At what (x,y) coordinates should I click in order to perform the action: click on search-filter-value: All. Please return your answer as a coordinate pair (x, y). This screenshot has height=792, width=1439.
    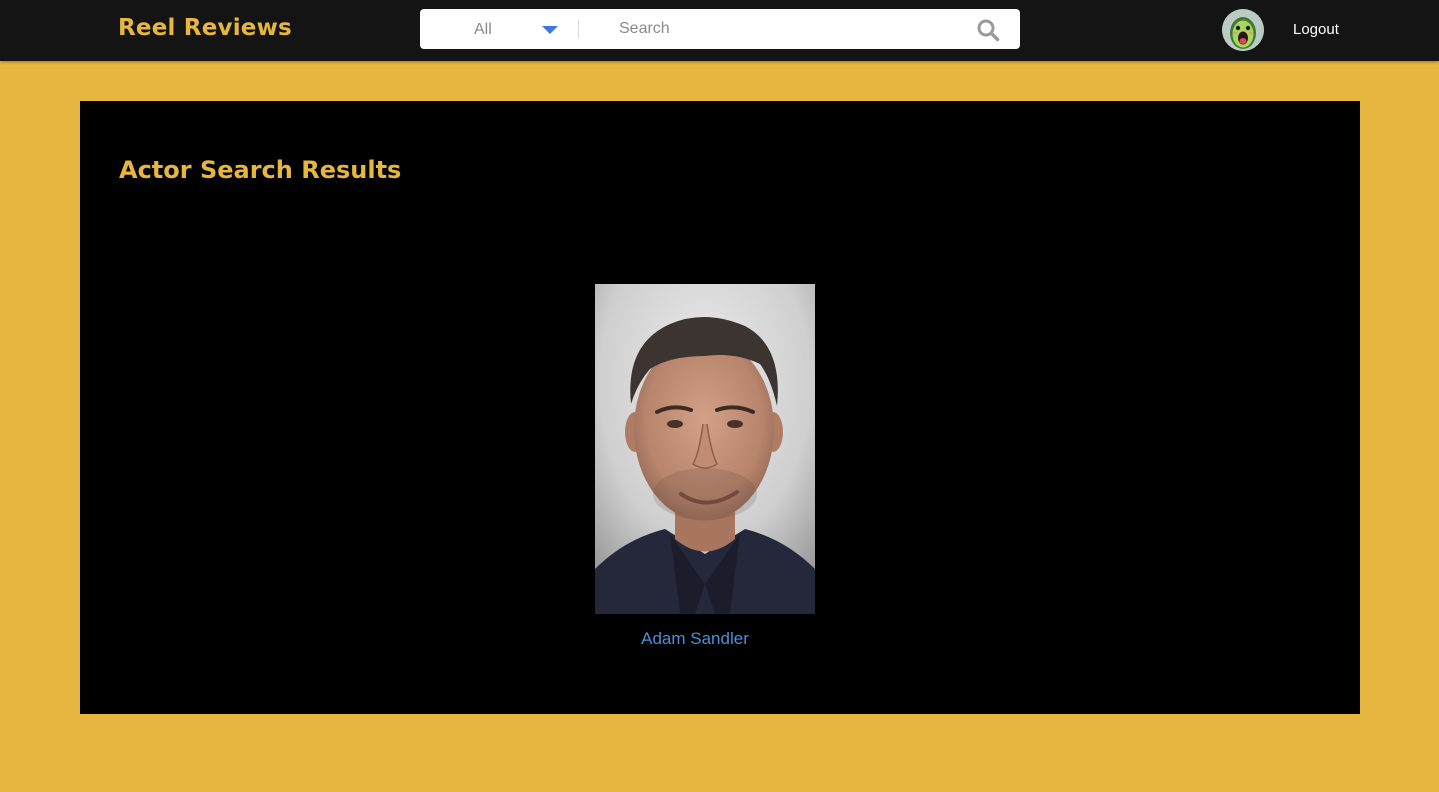
    Looking at the image, I should click on (483, 30).